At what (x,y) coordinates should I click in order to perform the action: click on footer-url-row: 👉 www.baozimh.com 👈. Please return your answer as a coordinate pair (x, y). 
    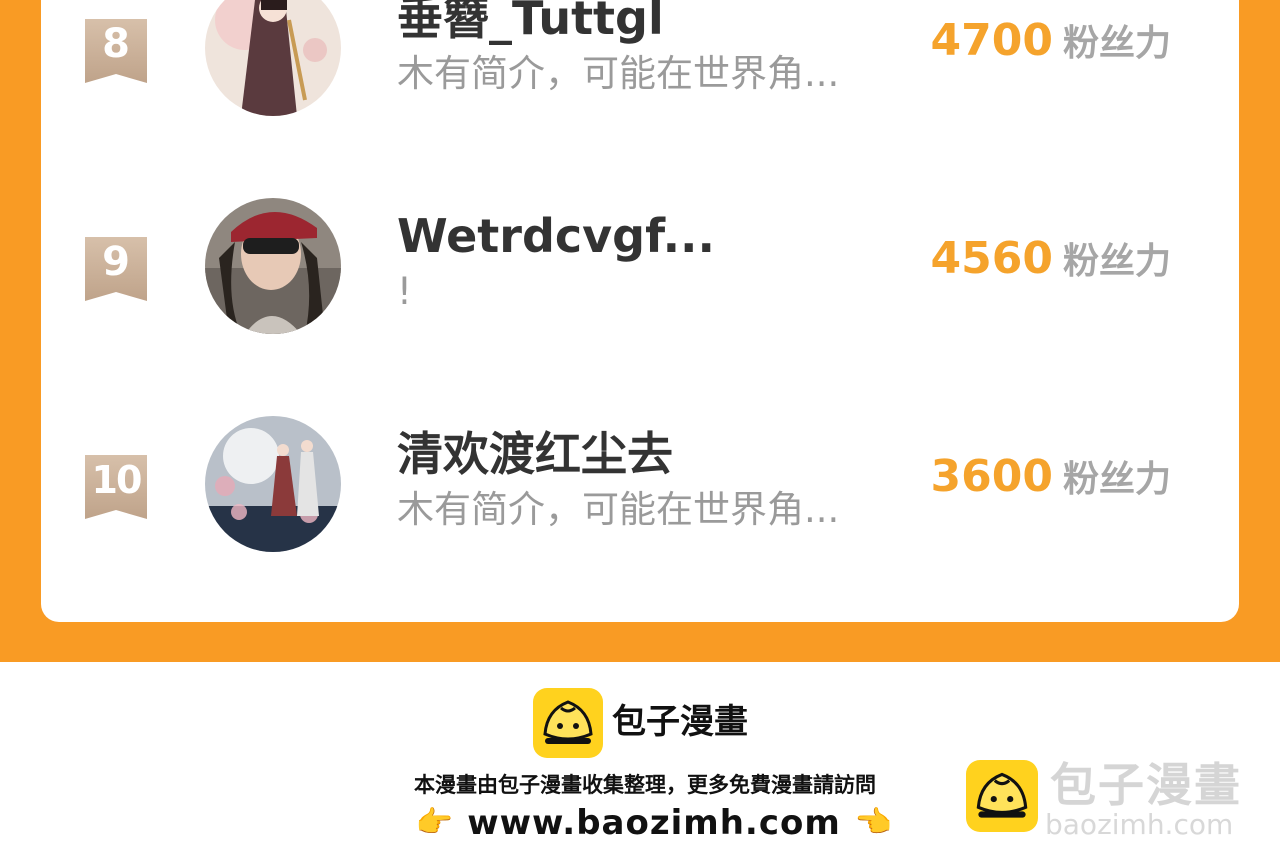
    Looking at the image, I should click on (654, 823).